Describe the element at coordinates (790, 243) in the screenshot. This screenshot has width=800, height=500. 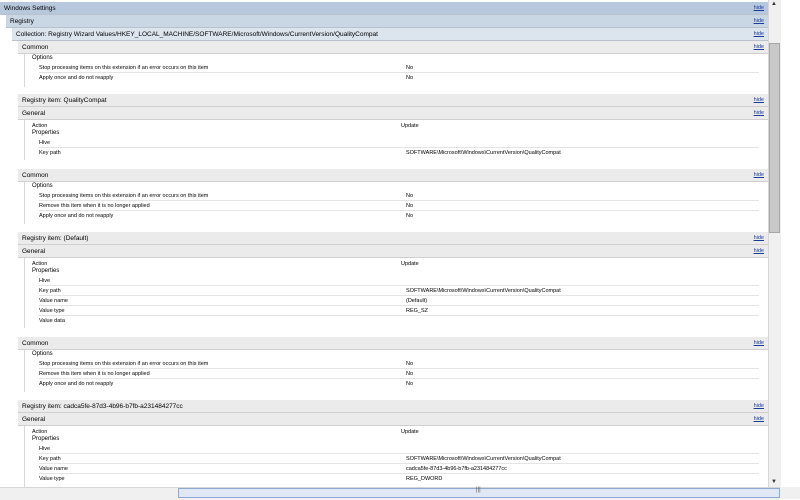
I see `right-margin` at that location.